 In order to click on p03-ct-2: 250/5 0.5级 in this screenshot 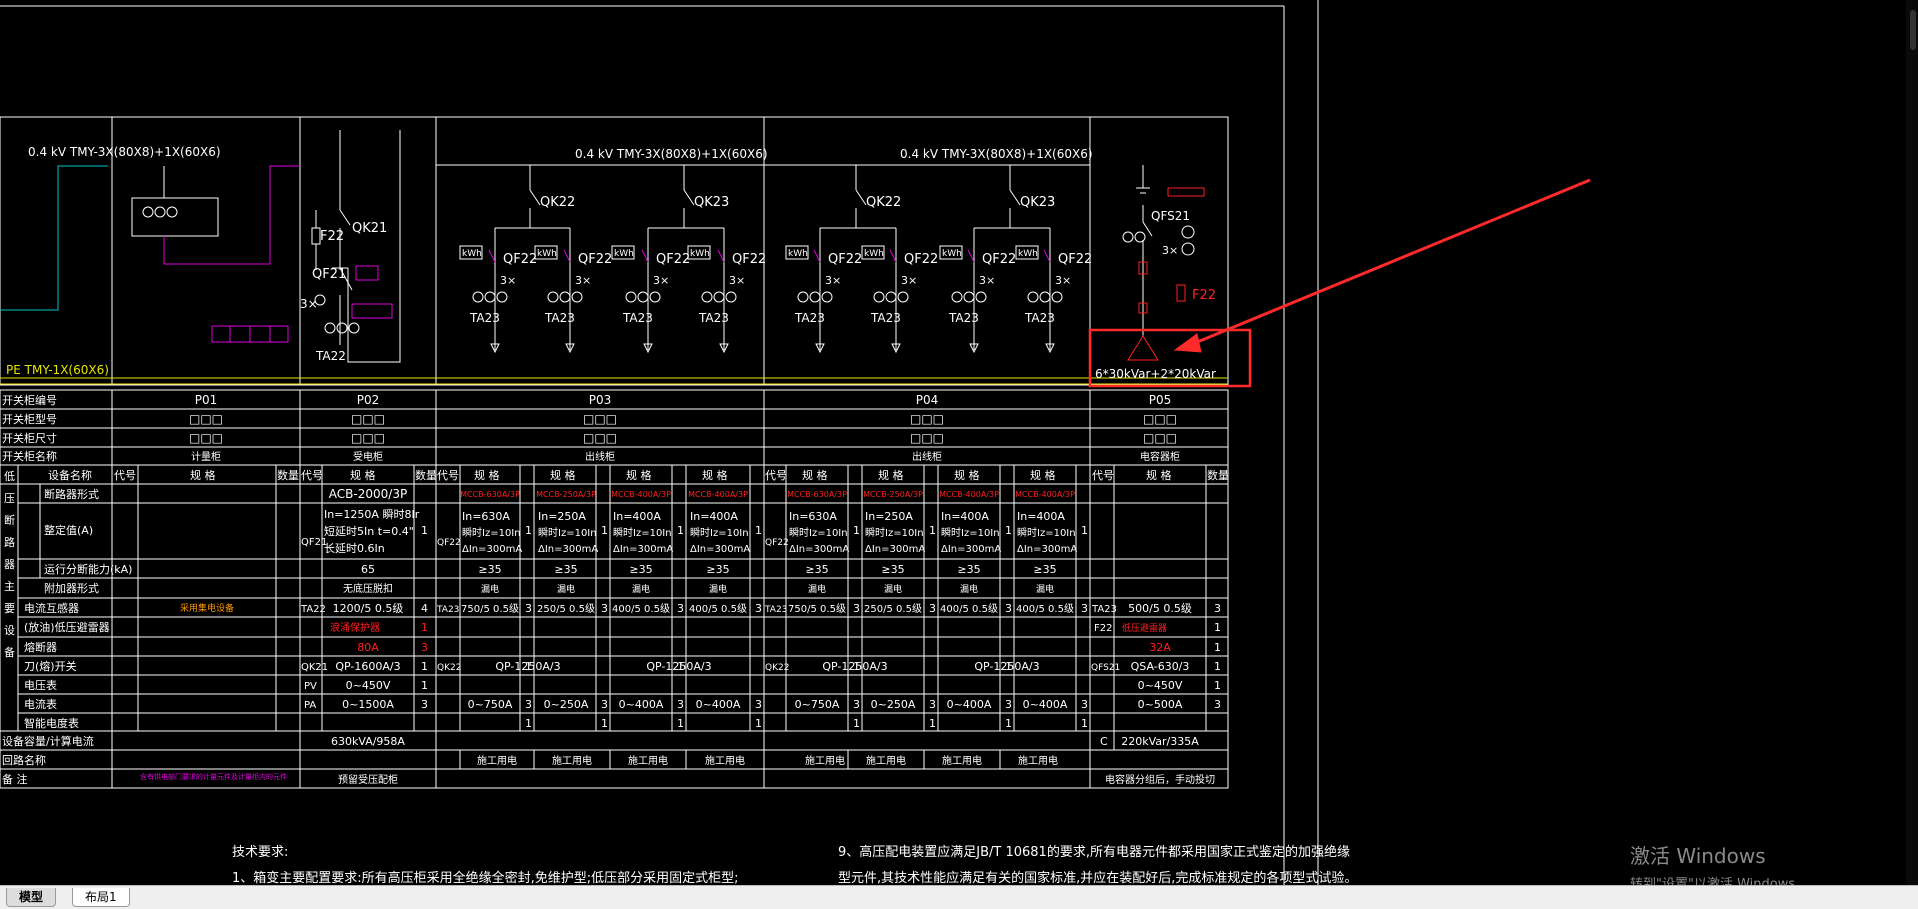, I will do `click(566, 609)`.